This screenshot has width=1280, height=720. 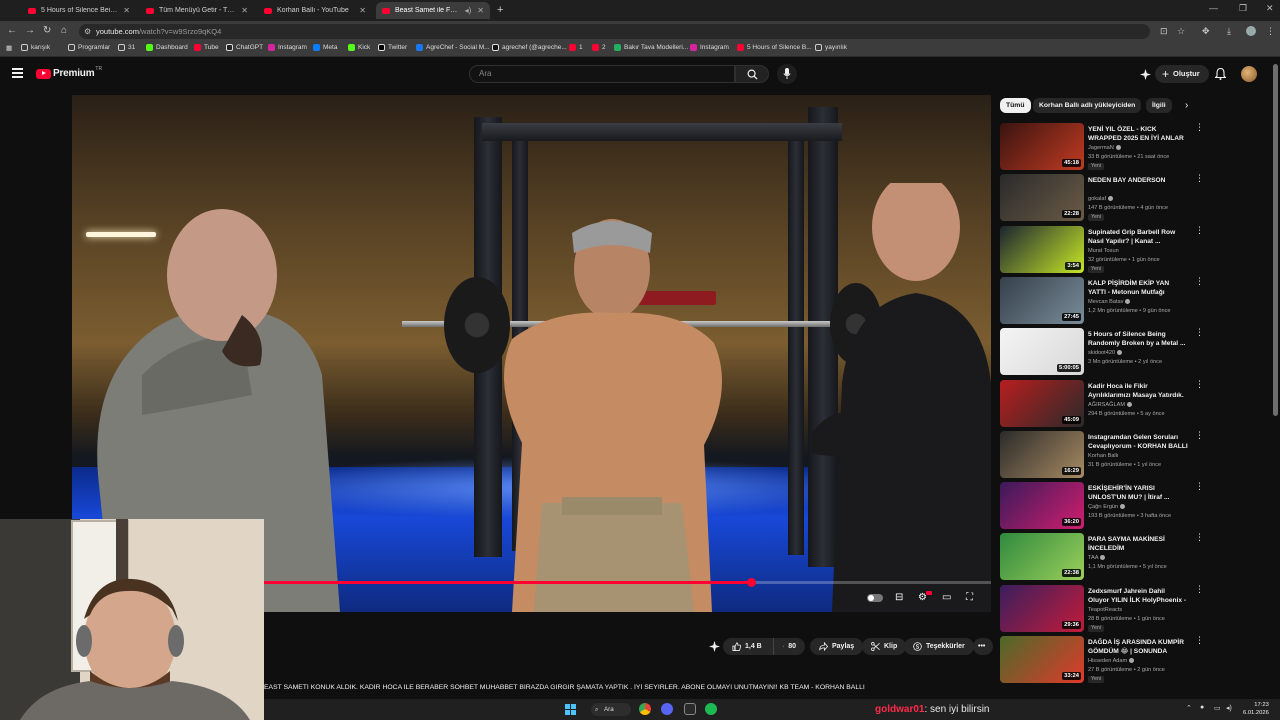 I want to click on channel-name: TAA, so click(x=1097, y=558).